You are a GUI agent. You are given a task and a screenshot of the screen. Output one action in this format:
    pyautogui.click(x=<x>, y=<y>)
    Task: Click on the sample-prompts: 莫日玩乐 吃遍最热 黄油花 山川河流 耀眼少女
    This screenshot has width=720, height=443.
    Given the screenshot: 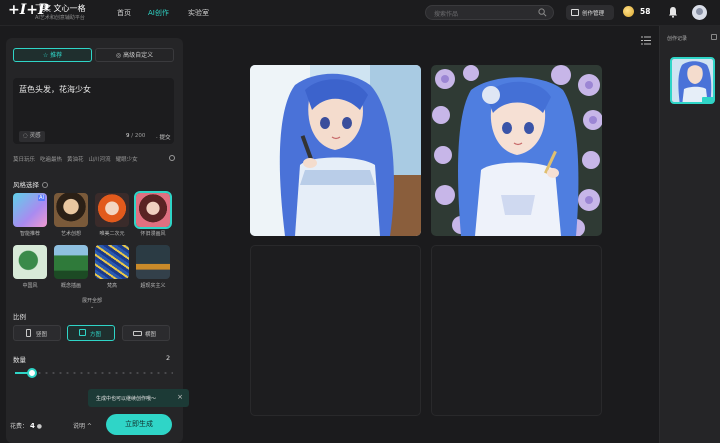 What is the action you would take?
    pyautogui.click(x=78, y=159)
    